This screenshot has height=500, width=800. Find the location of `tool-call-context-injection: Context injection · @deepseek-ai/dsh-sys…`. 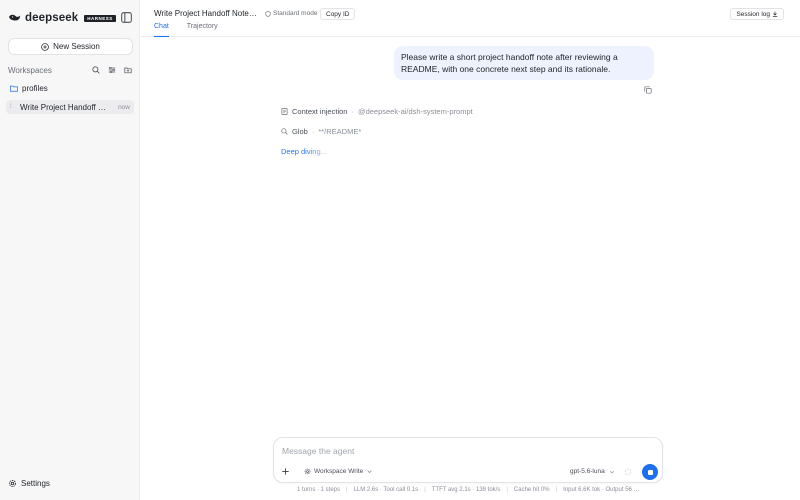

tool-call-context-injection: Context injection · @deepseek-ai/dsh-sys… is located at coordinates (377, 111).